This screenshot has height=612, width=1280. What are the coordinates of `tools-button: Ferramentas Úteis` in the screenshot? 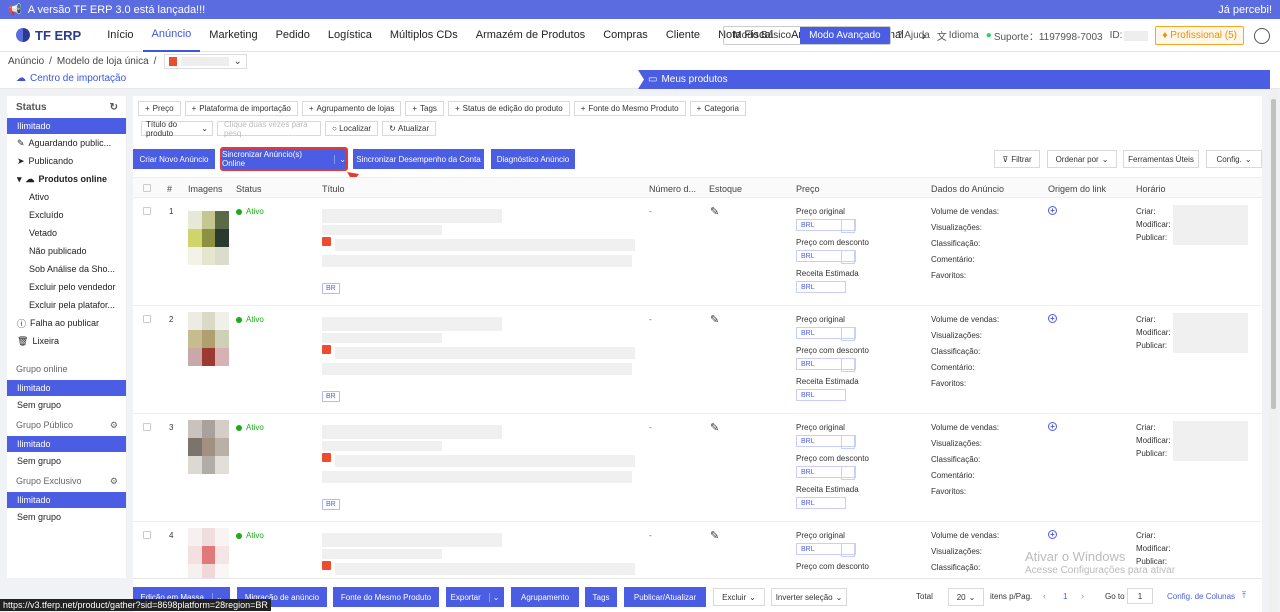 It's located at (1161, 159).